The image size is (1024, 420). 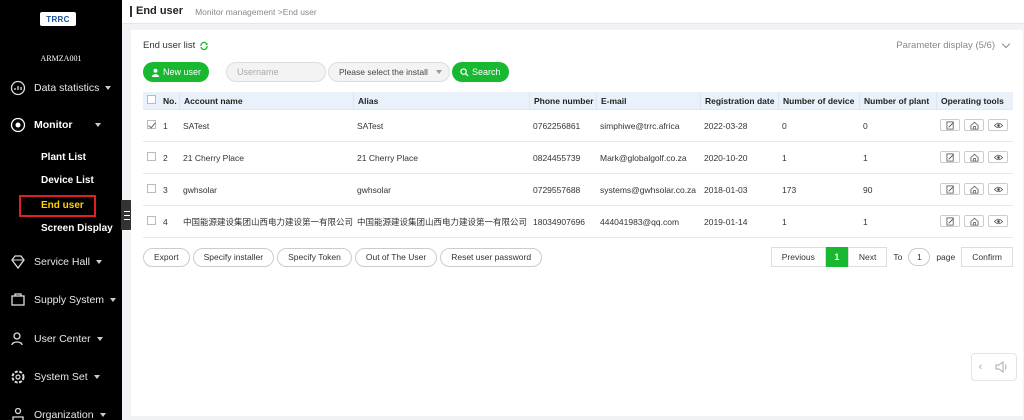 I want to click on col-alias: Alias, so click(x=441, y=100).